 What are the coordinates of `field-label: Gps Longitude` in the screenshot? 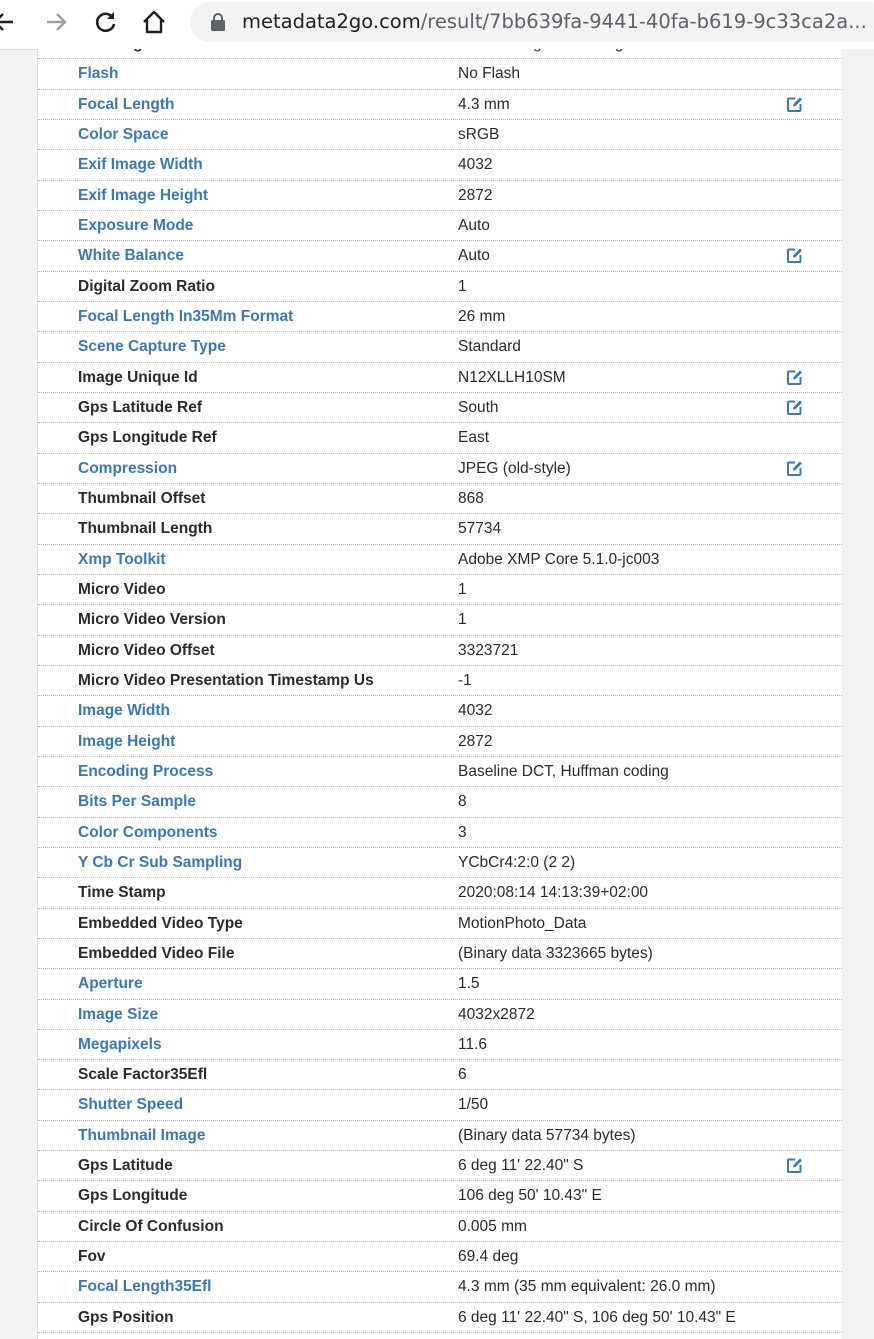 It's located at (133, 1196).